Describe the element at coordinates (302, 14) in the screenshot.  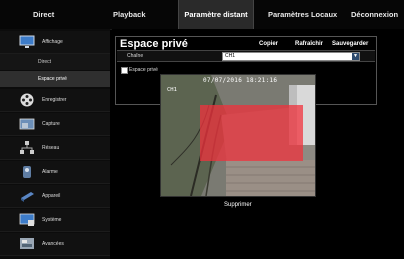
I see `tab-local-settings: Paramètres Locaux` at that location.